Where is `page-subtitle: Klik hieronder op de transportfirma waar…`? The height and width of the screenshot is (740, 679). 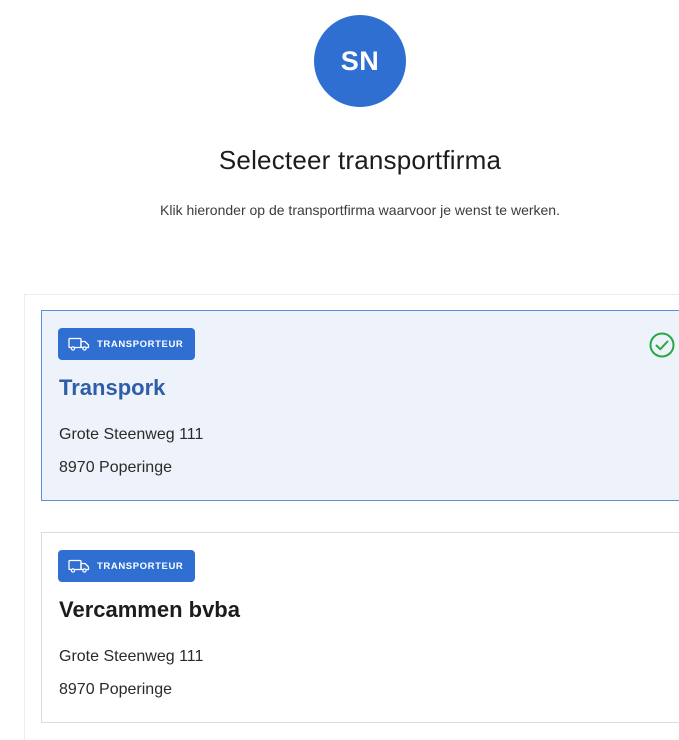 page-subtitle: Klik hieronder op de transportfirma waar… is located at coordinates (360, 210).